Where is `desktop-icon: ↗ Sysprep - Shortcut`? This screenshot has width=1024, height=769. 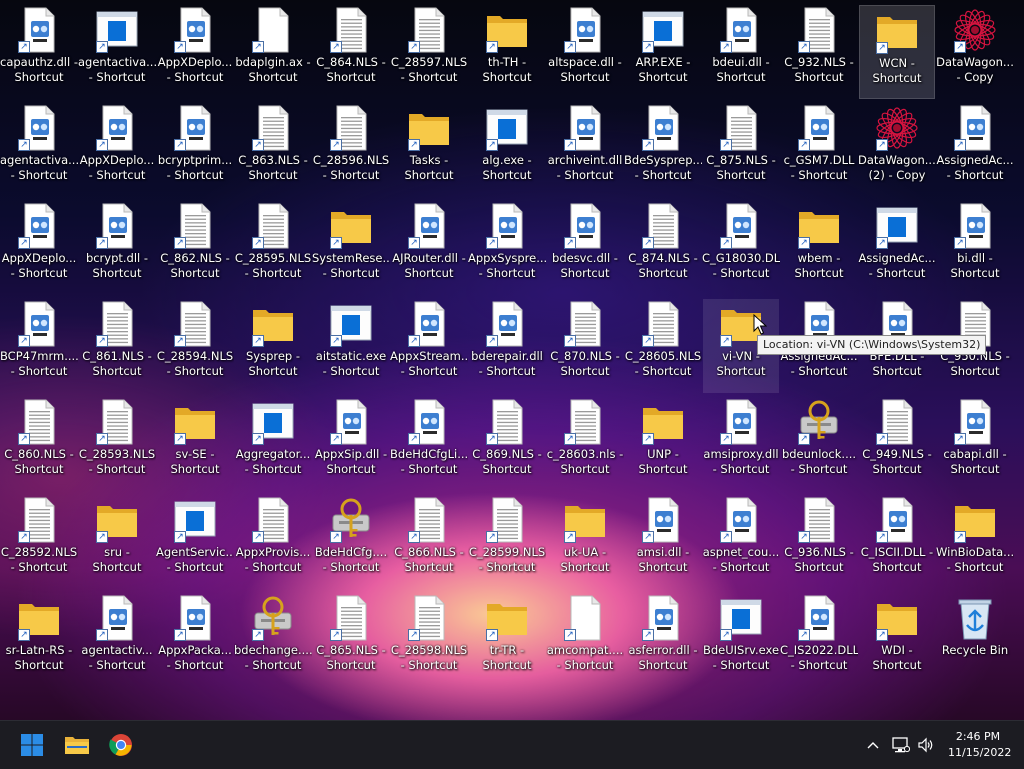
desktop-icon: ↗ Sysprep - Shortcut is located at coordinates (273, 346).